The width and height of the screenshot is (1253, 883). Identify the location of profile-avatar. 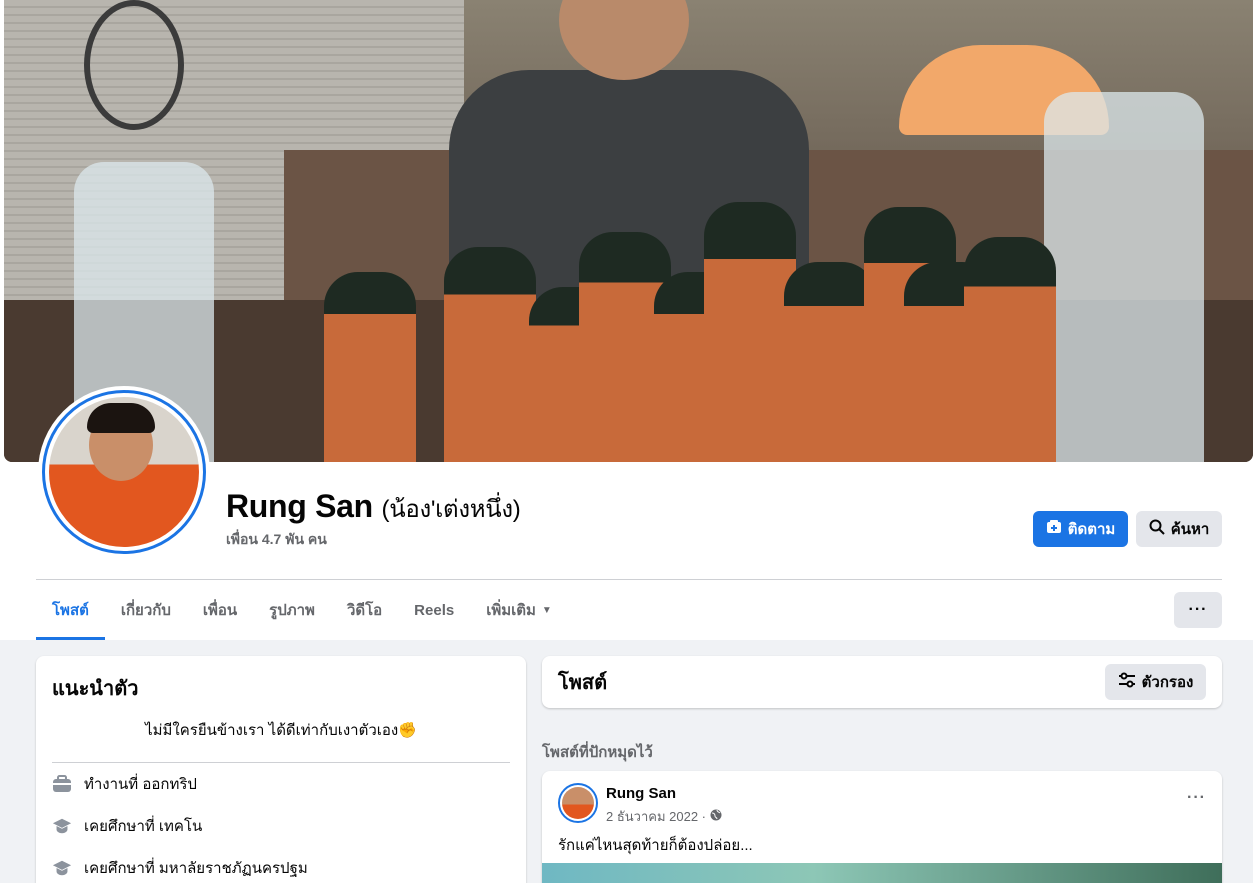
(124, 472).